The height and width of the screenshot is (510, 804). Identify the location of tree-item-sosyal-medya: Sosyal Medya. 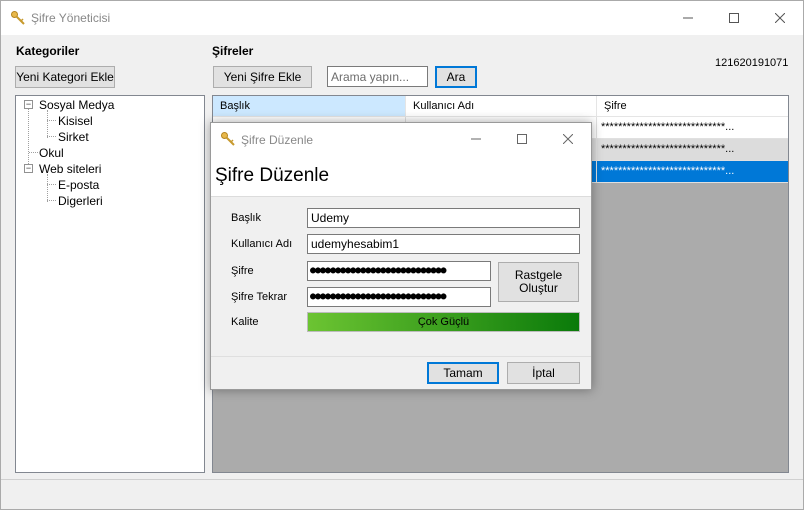
(76, 105).